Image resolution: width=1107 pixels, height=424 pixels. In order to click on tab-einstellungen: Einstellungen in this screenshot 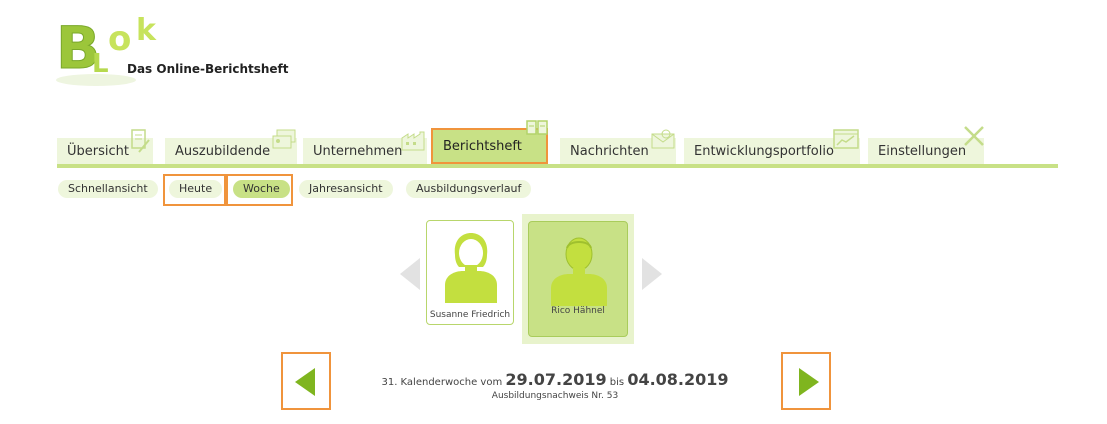, I will do `click(926, 145)`.